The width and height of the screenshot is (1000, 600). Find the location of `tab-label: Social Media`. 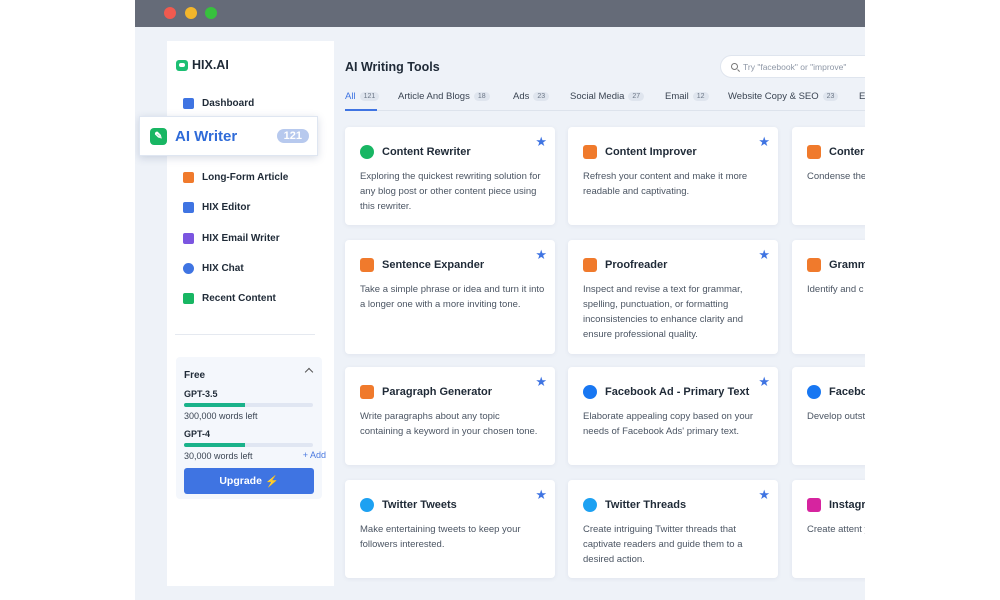

tab-label: Social Media is located at coordinates (597, 96).